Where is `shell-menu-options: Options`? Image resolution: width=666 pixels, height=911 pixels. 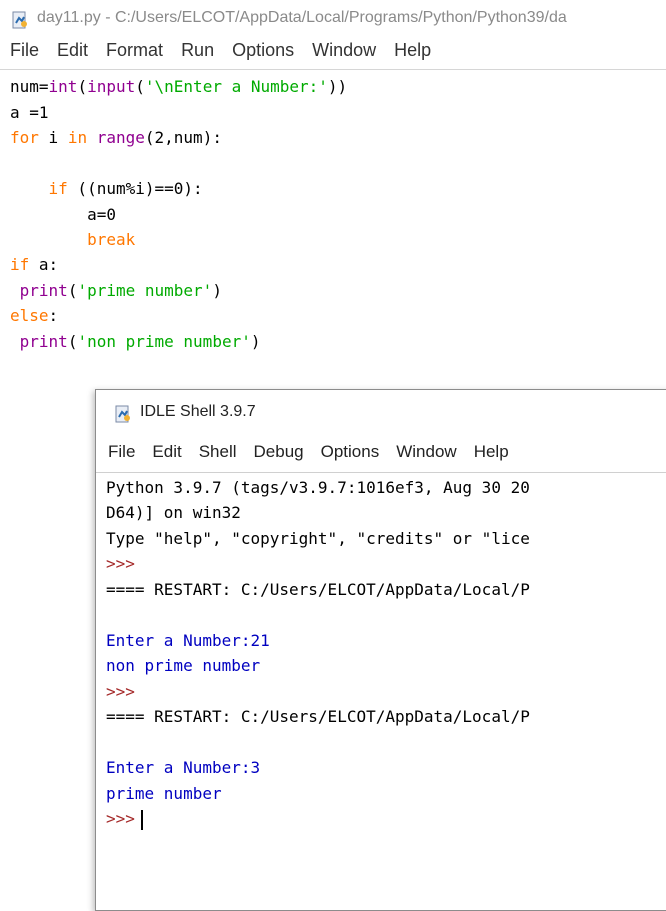 shell-menu-options: Options is located at coordinates (350, 456).